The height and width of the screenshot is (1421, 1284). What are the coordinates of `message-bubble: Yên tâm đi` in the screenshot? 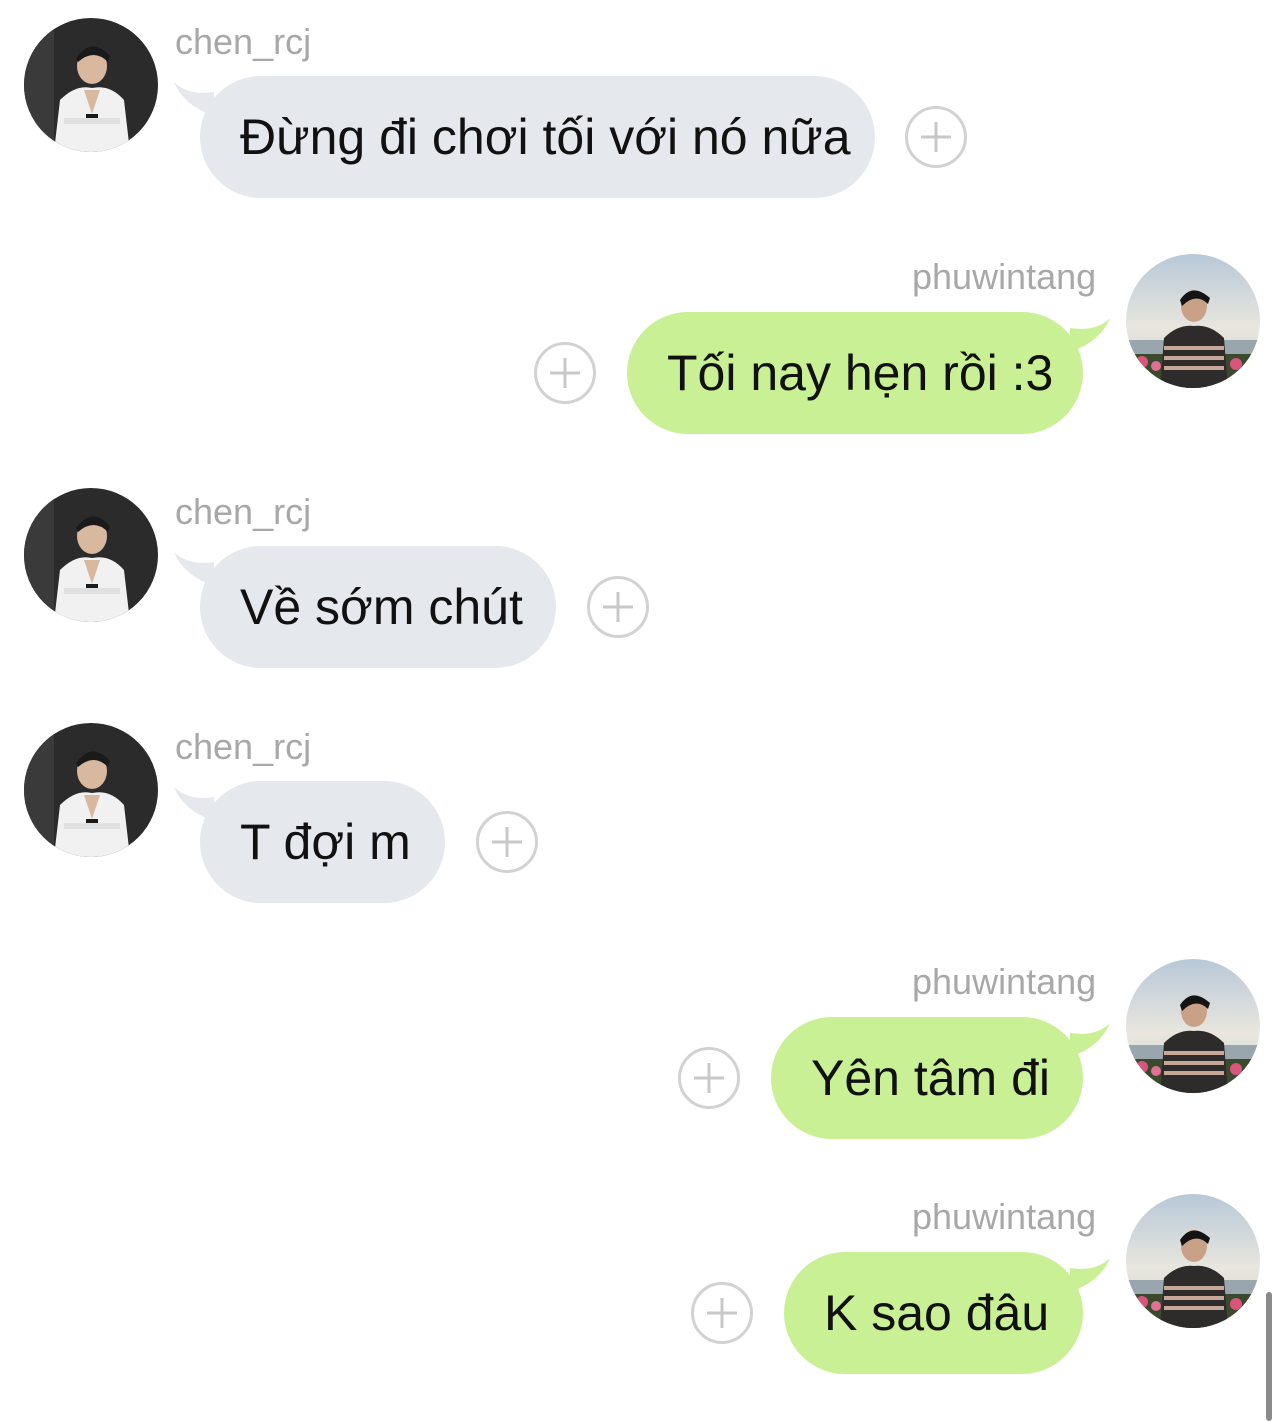 It's located at (927, 1078).